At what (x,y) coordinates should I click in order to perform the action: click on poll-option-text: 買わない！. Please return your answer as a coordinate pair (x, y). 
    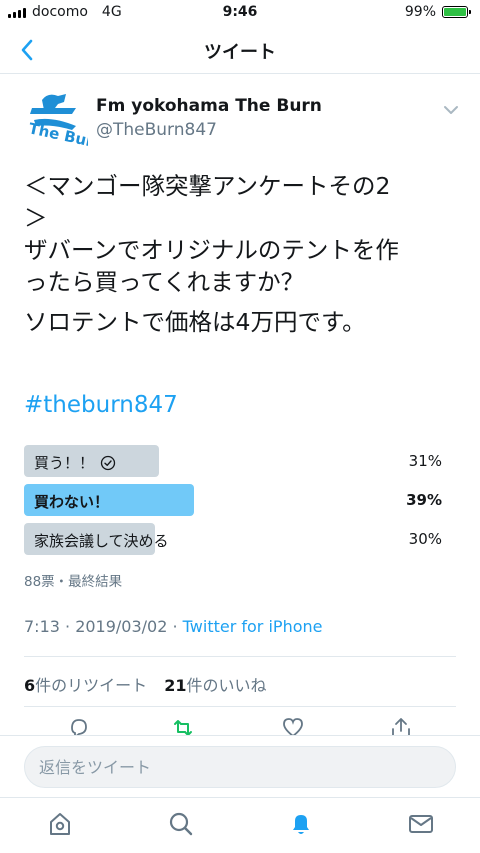
    Looking at the image, I should click on (72, 502).